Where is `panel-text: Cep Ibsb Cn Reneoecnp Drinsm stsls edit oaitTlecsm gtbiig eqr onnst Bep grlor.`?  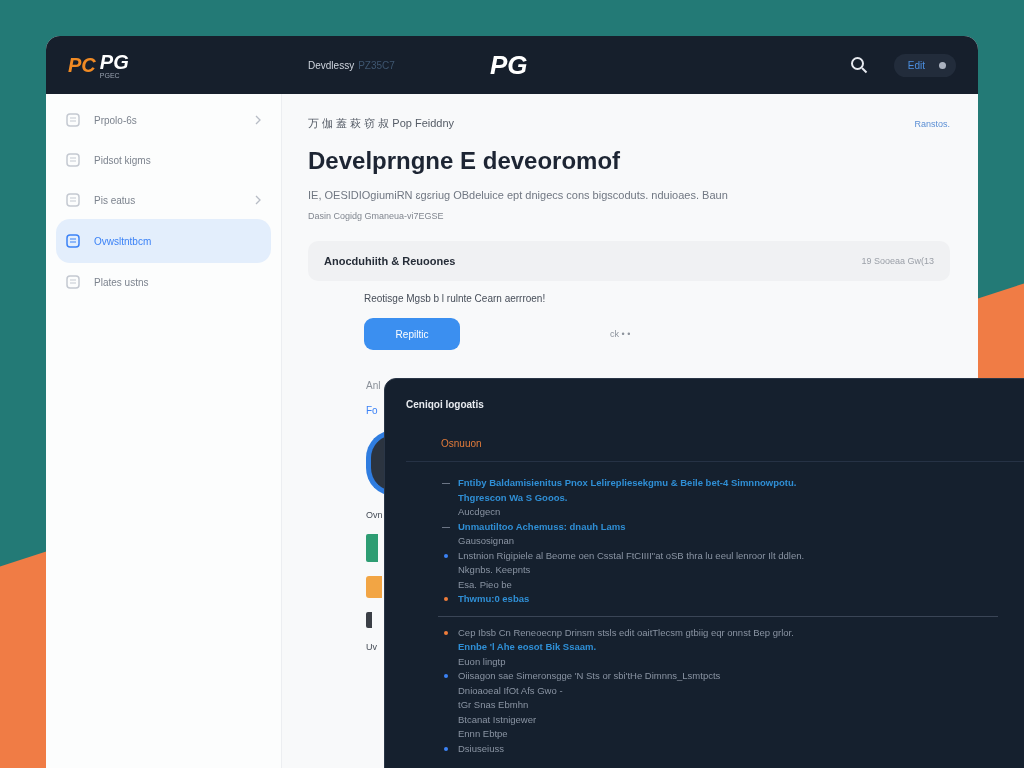
panel-text: Cep Ibsb Cn Reneoecnp Drinsm stsls edit oaitTlecsm gtbiig eqr onnst Bep grlor. is located at coordinates (626, 632).